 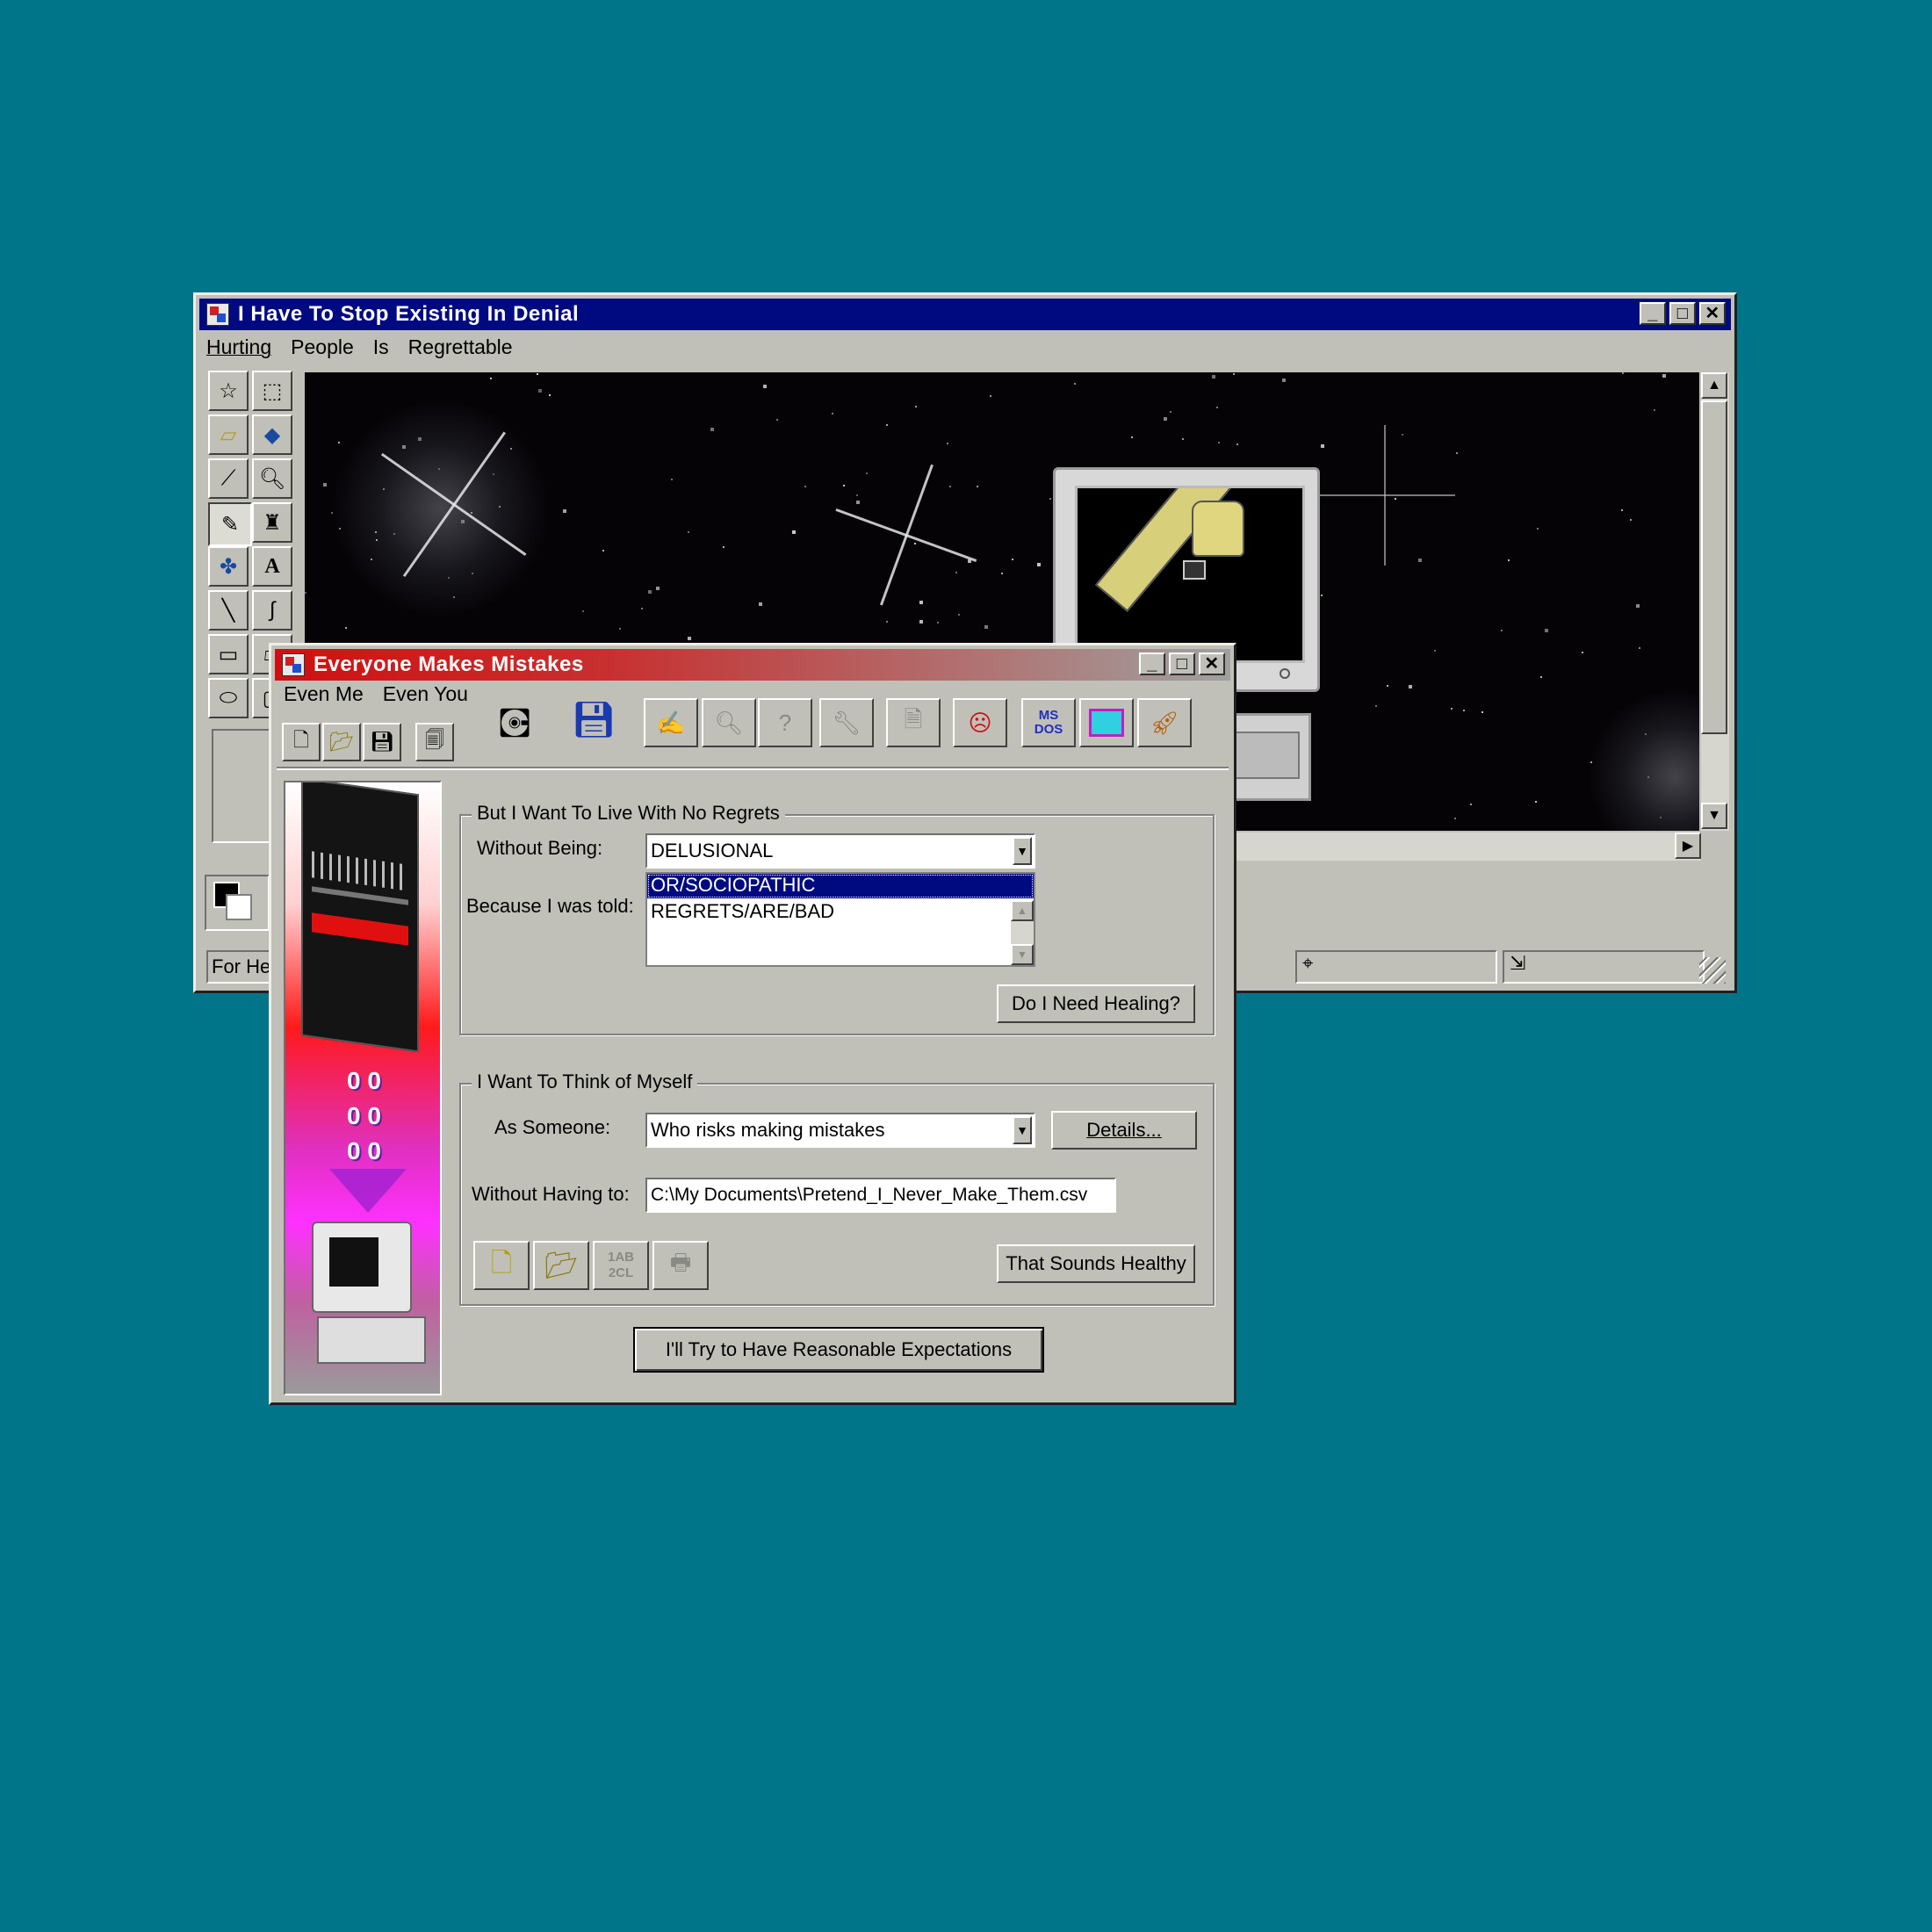 What do you see at coordinates (1712, 971) in the screenshot?
I see `resize-grip-icon` at bounding box center [1712, 971].